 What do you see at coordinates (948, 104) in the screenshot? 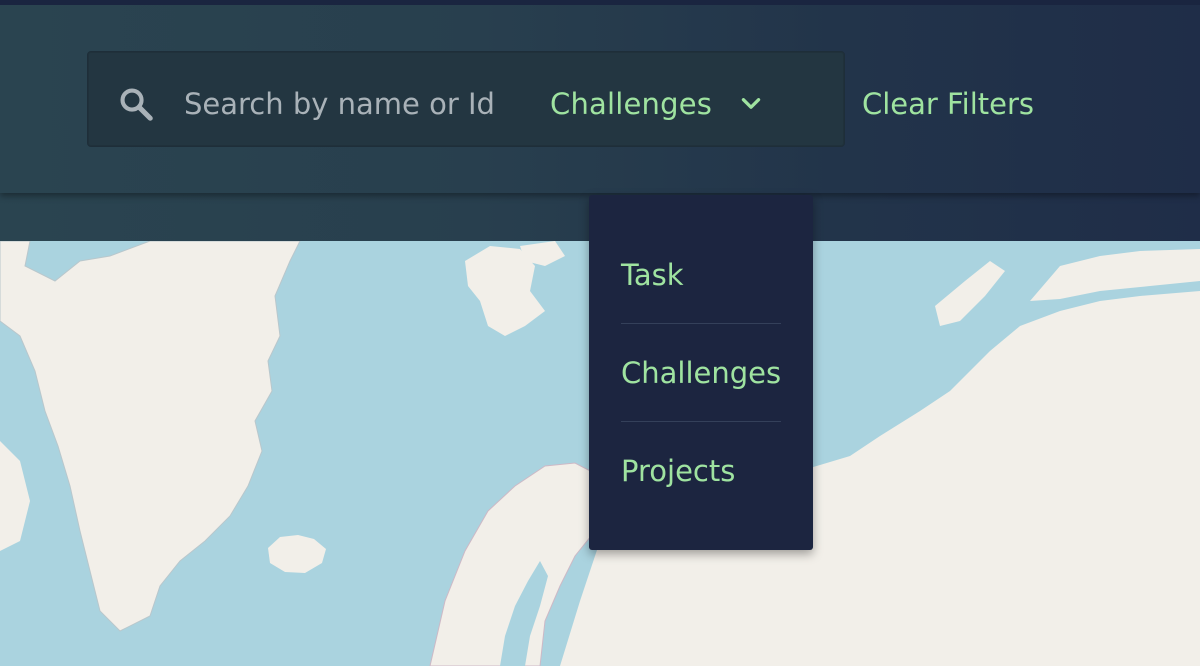
I see `clear-filters-link: Clear Filters` at bounding box center [948, 104].